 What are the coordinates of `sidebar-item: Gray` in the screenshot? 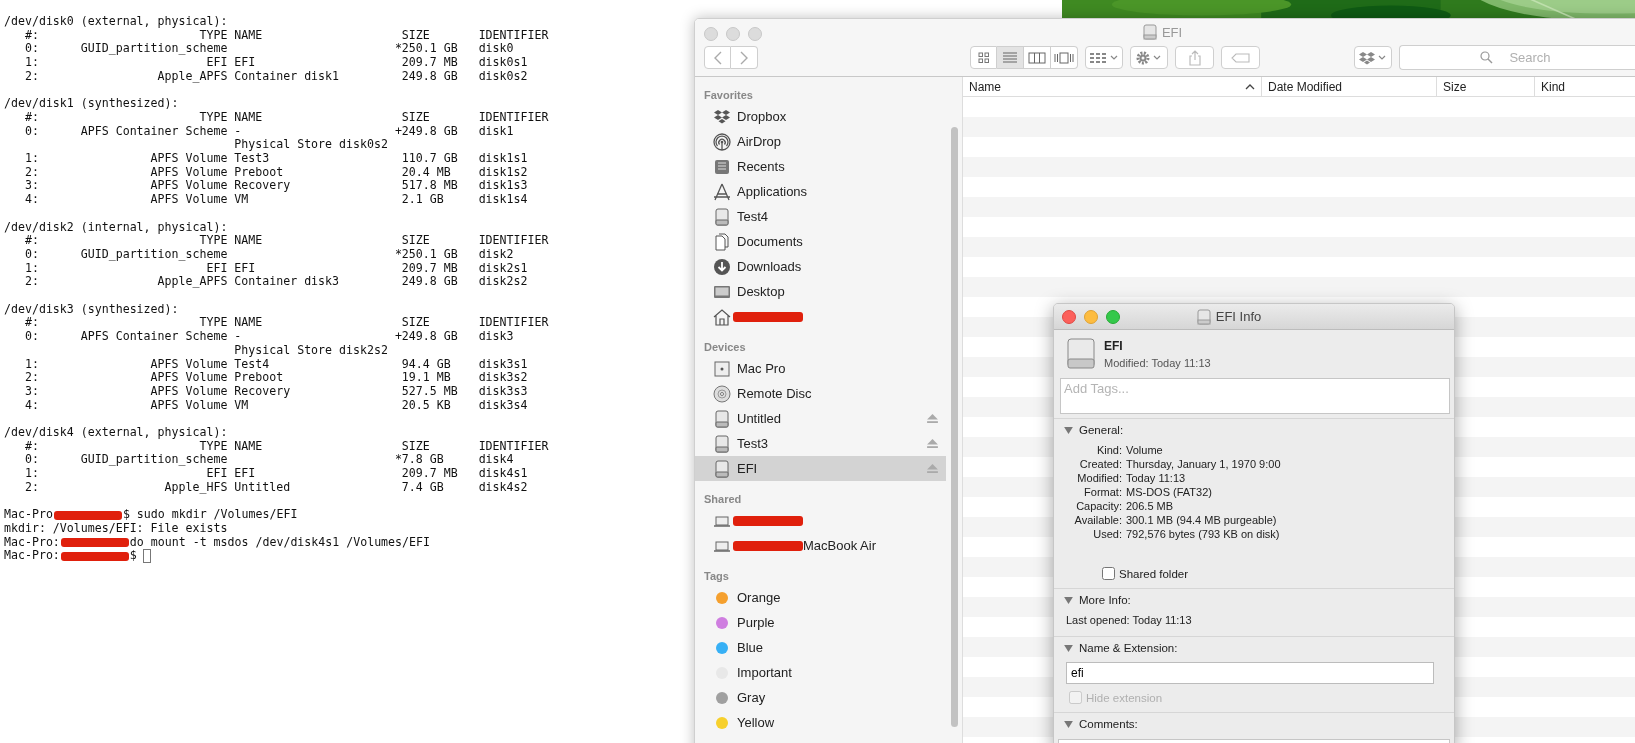 It's located at (820, 697).